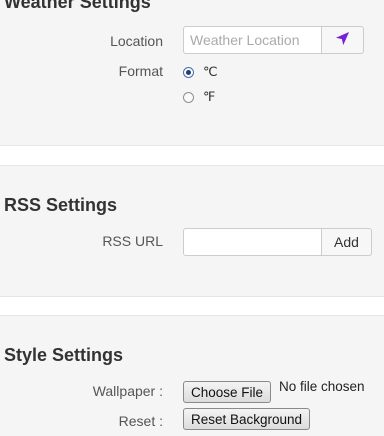 This screenshot has height=436, width=384. Describe the element at coordinates (136, 41) in the screenshot. I see `location-label: Location` at that location.